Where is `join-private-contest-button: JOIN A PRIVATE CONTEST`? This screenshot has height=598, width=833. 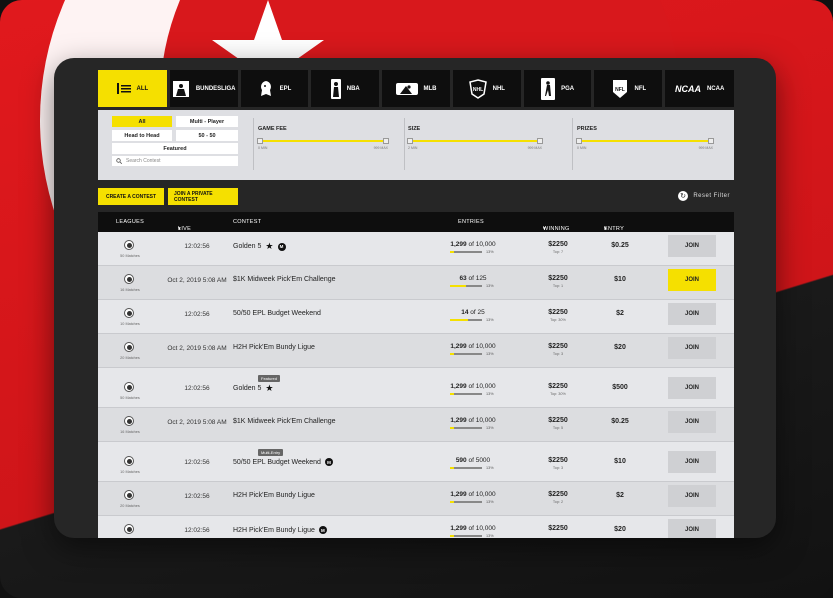 join-private-contest-button: JOIN A PRIVATE CONTEST is located at coordinates (203, 196).